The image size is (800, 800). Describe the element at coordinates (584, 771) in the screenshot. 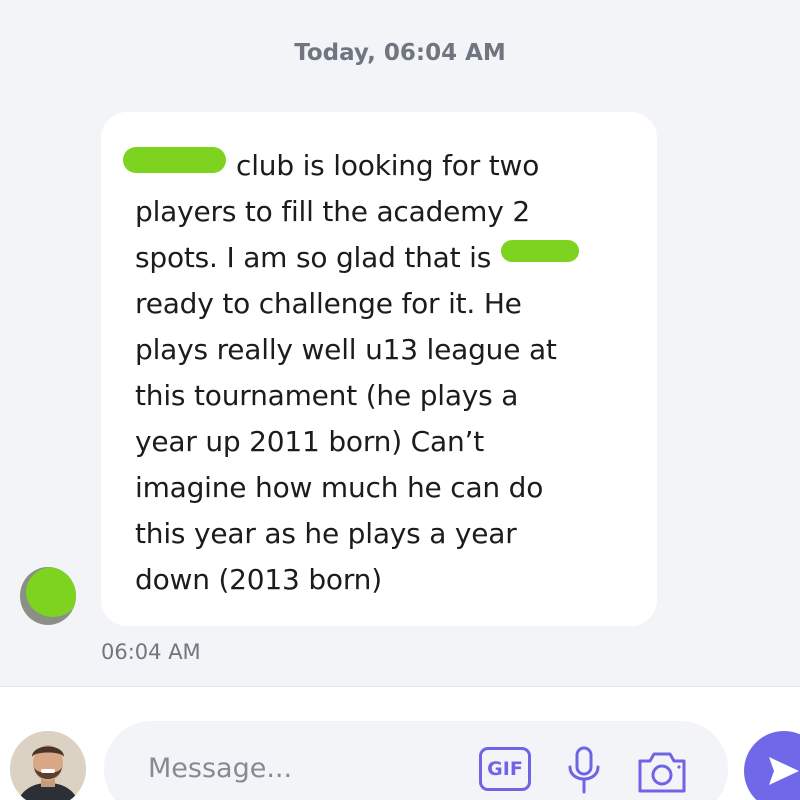

I see `microphone-icon` at that location.